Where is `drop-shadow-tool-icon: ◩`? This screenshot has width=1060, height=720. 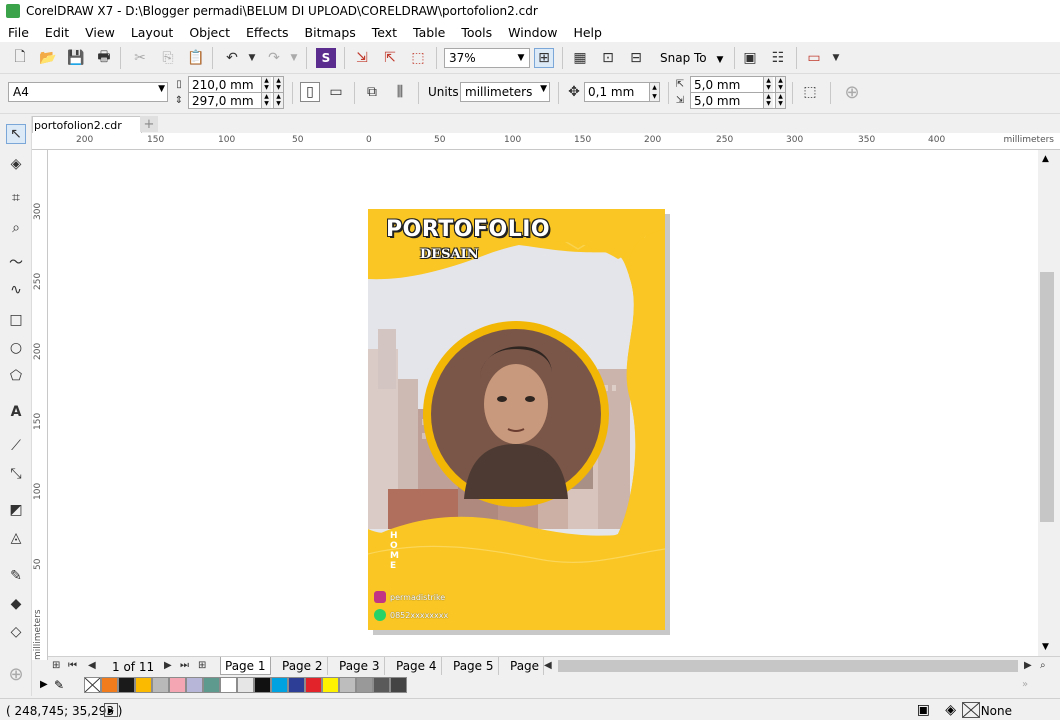
drop-shadow-tool-icon: ◩ is located at coordinates (16, 510).